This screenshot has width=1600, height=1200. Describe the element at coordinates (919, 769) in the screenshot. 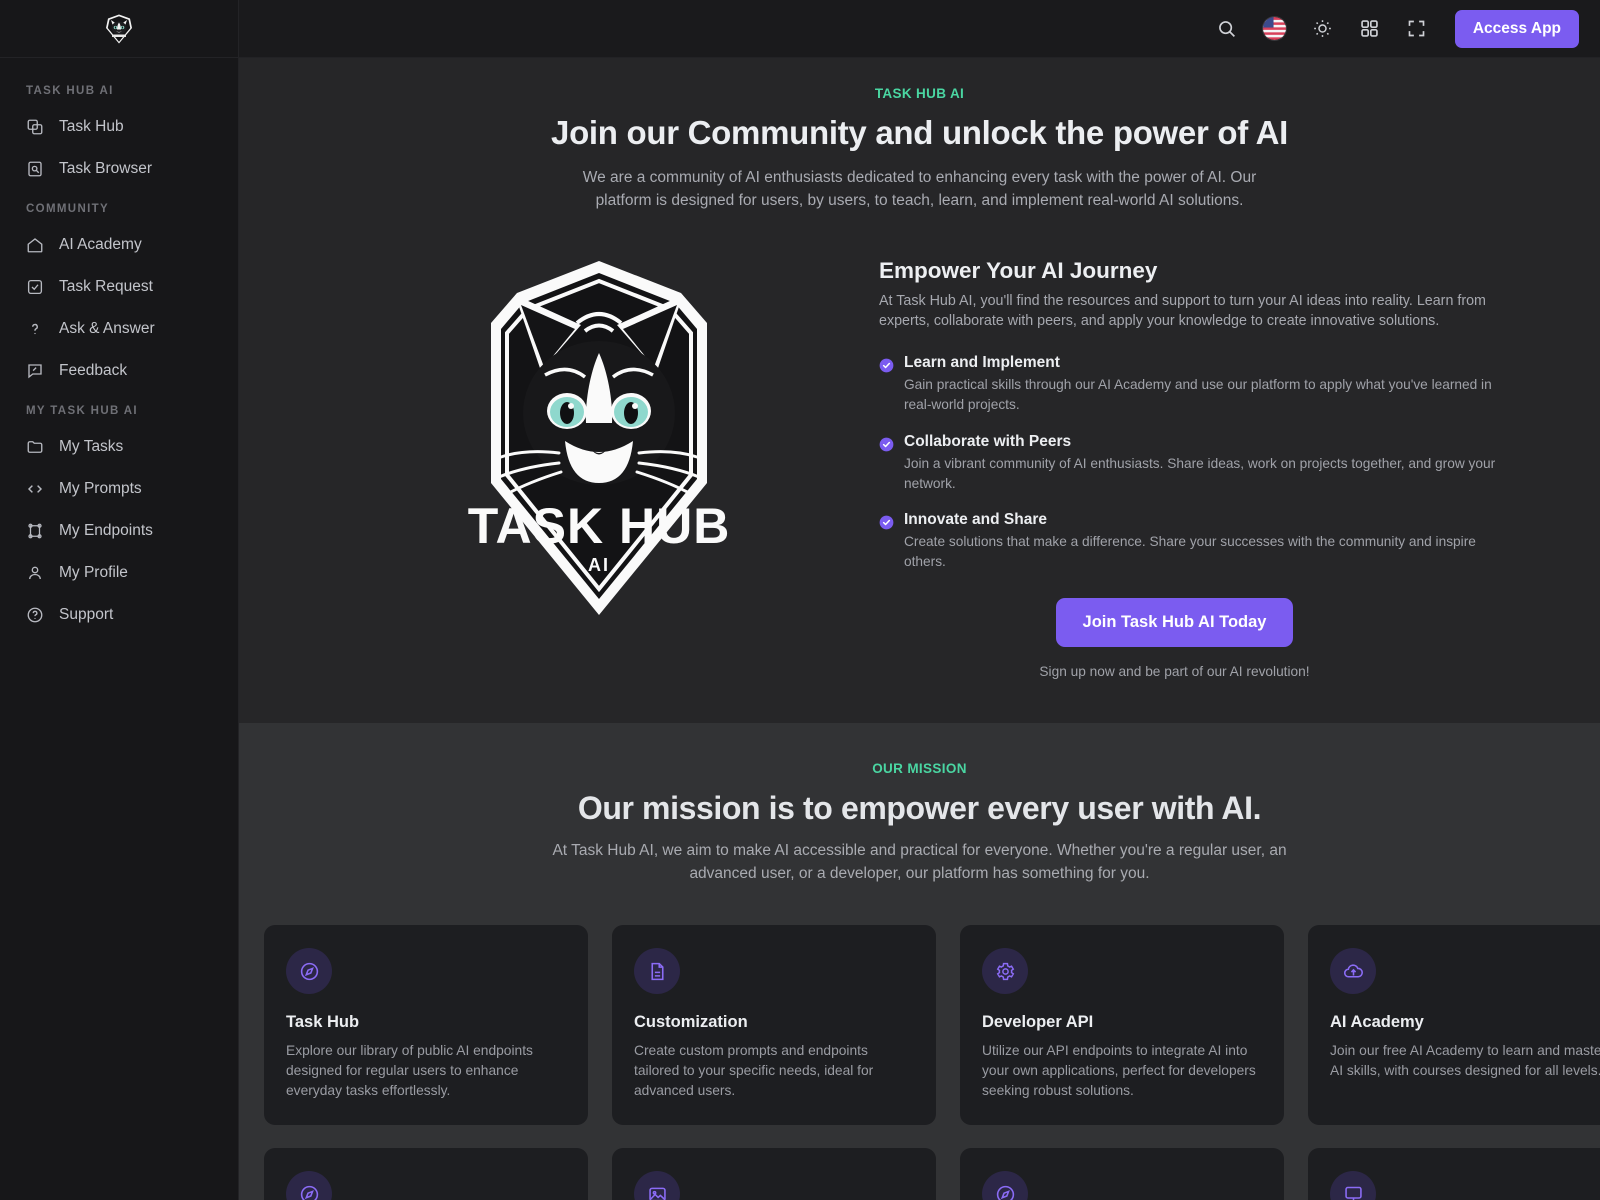

I see `mission-eyebrow: OUR MISSION` at that location.